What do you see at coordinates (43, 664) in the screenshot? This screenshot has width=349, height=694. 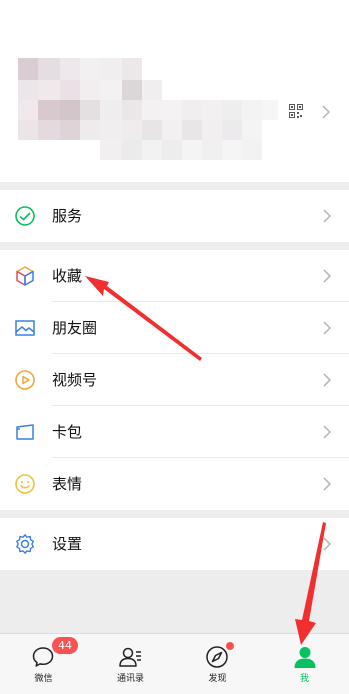 I see `tab-chats: 44 微信` at bounding box center [43, 664].